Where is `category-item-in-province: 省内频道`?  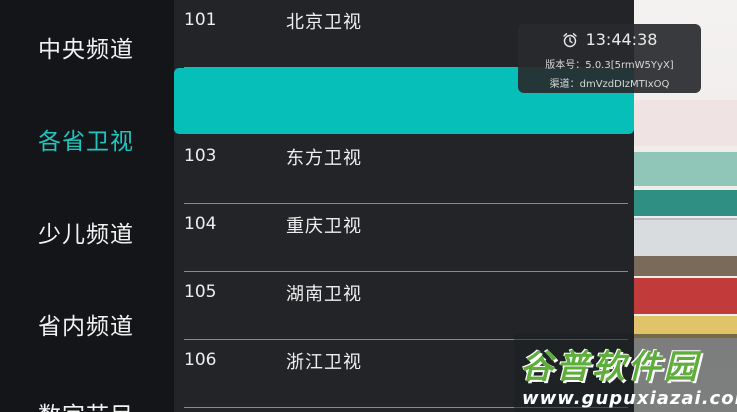 category-item-in-province: 省内频道 is located at coordinates (86, 324).